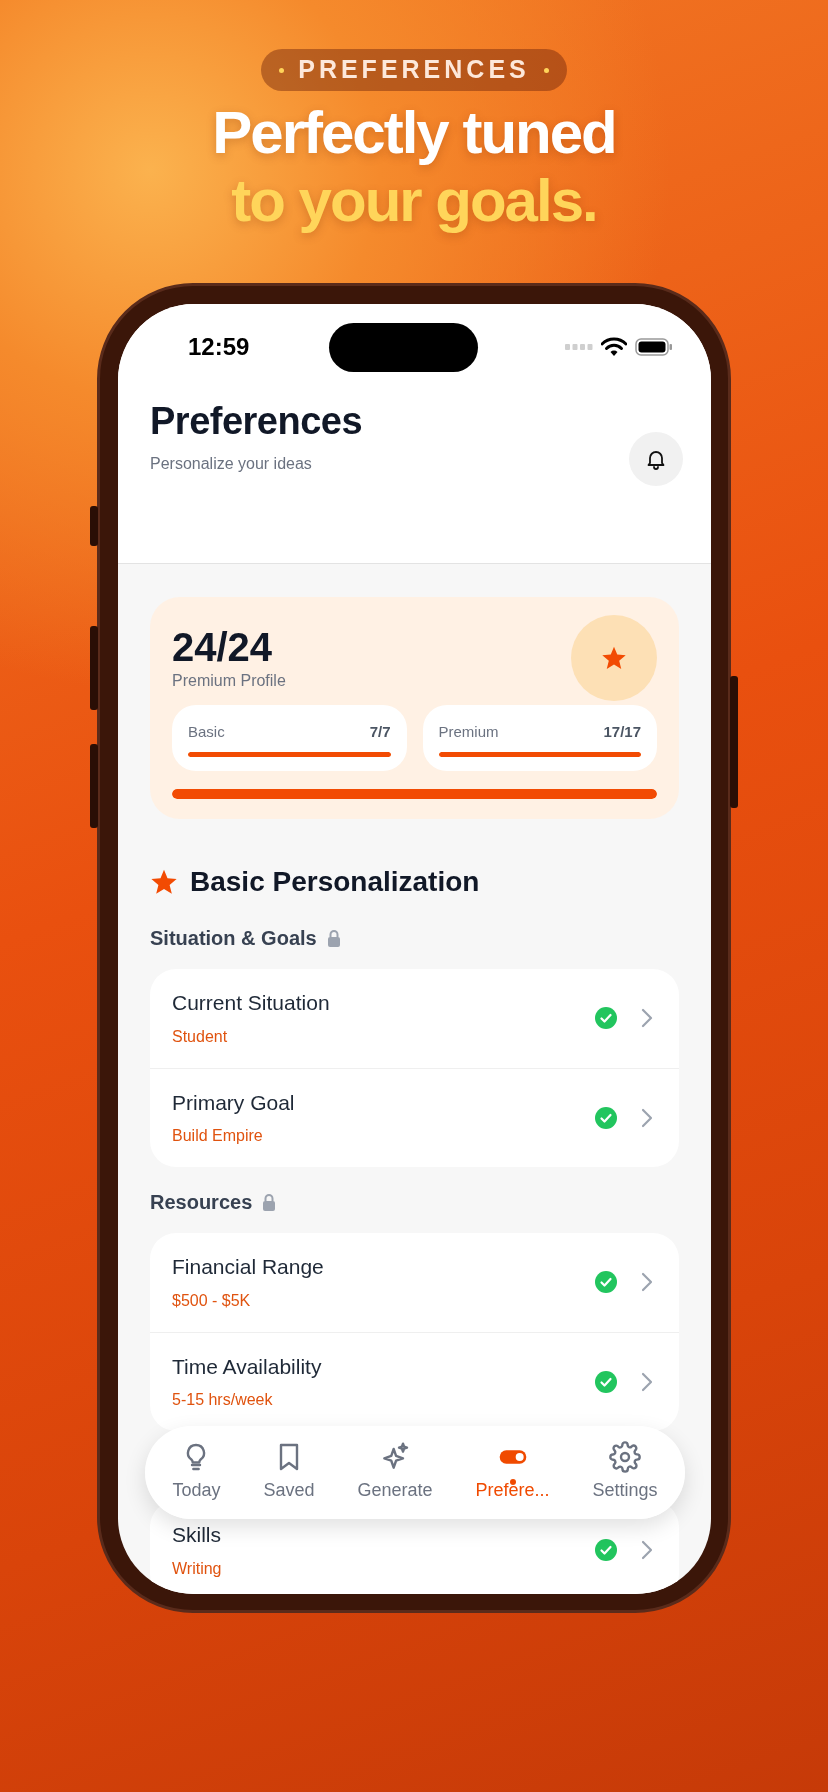 The height and width of the screenshot is (1792, 828). I want to click on row-value: 5-15 hrs/week, so click(223, 1400).